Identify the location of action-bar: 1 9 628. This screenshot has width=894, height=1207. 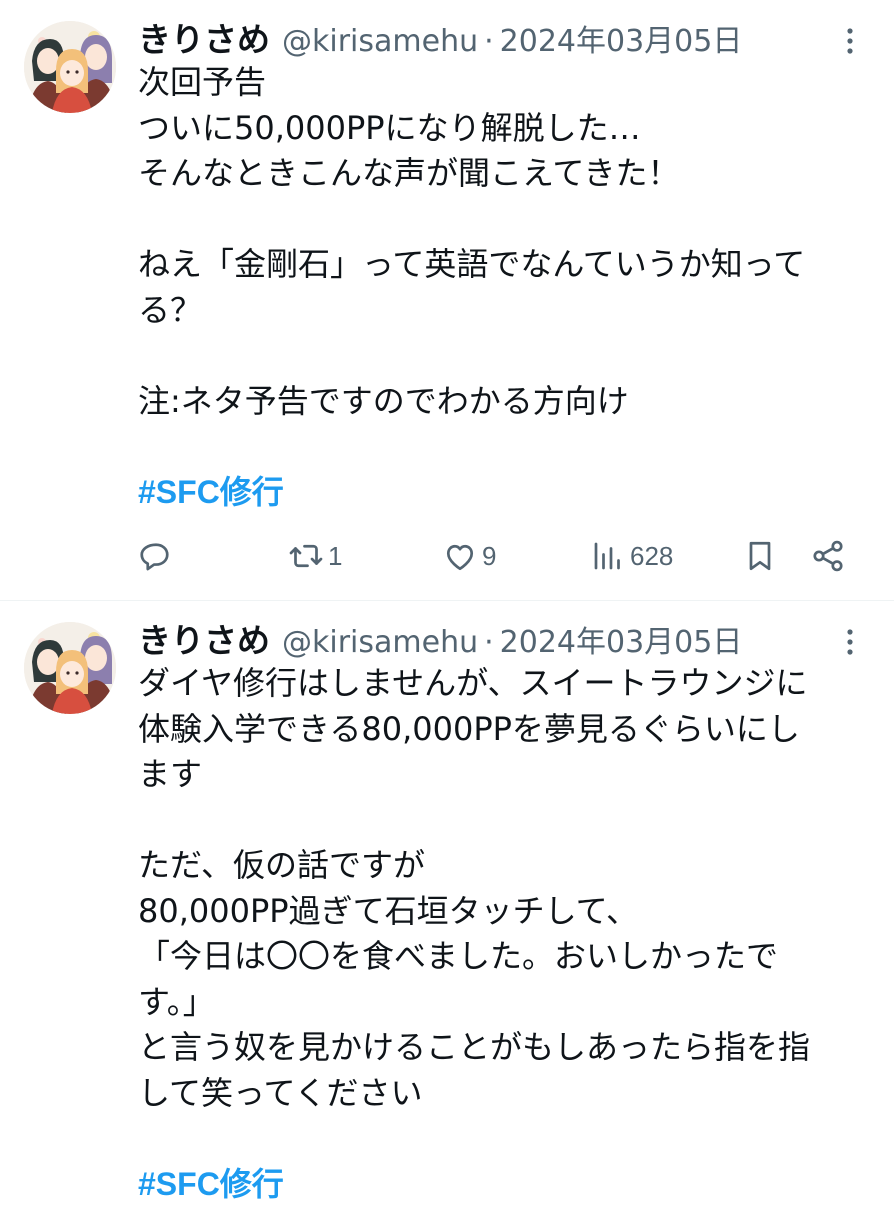
(498, 556).